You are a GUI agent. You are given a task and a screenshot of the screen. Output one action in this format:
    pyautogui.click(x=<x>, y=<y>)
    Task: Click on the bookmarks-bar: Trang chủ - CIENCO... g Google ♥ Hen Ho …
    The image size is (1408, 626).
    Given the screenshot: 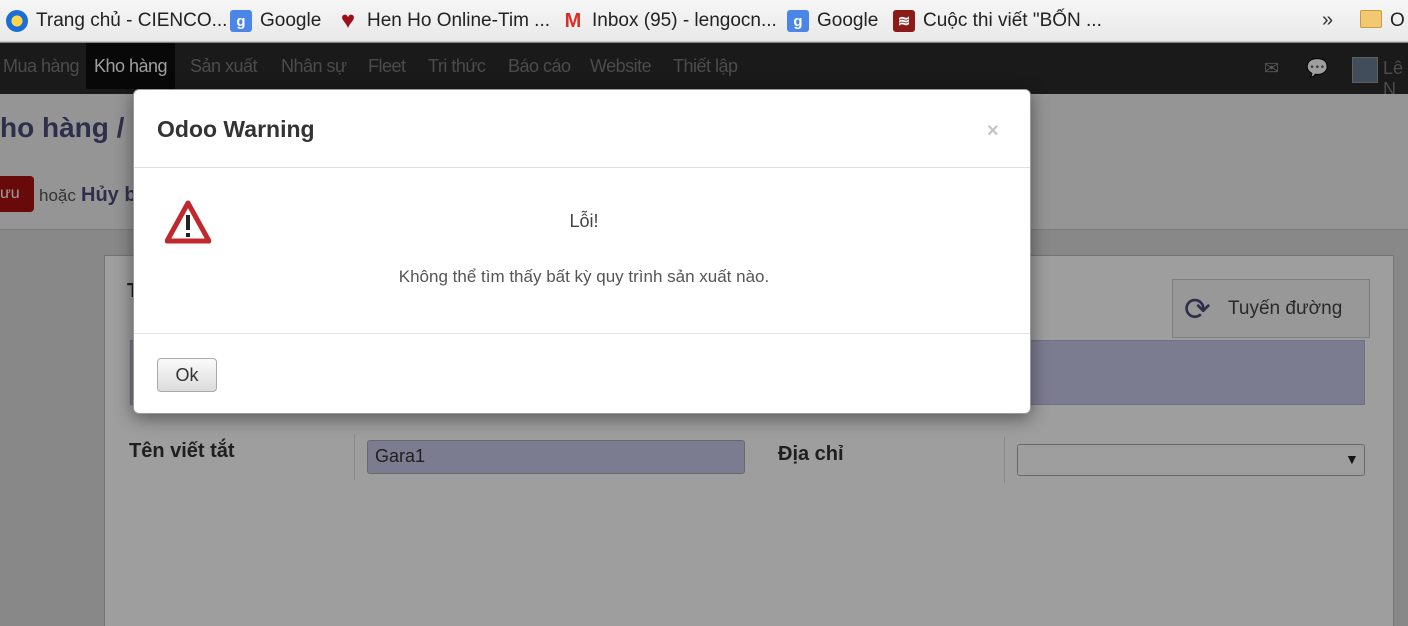 What is the action you would take?
    pyautogui.click(x=704, y=21)
    